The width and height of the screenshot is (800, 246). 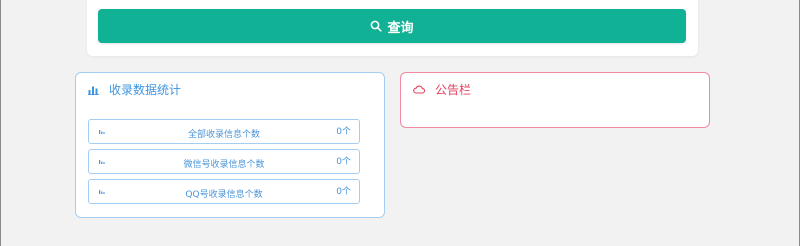 I want to click on stats-panel-header: 收录数据统计, so click(x=134, y=89).